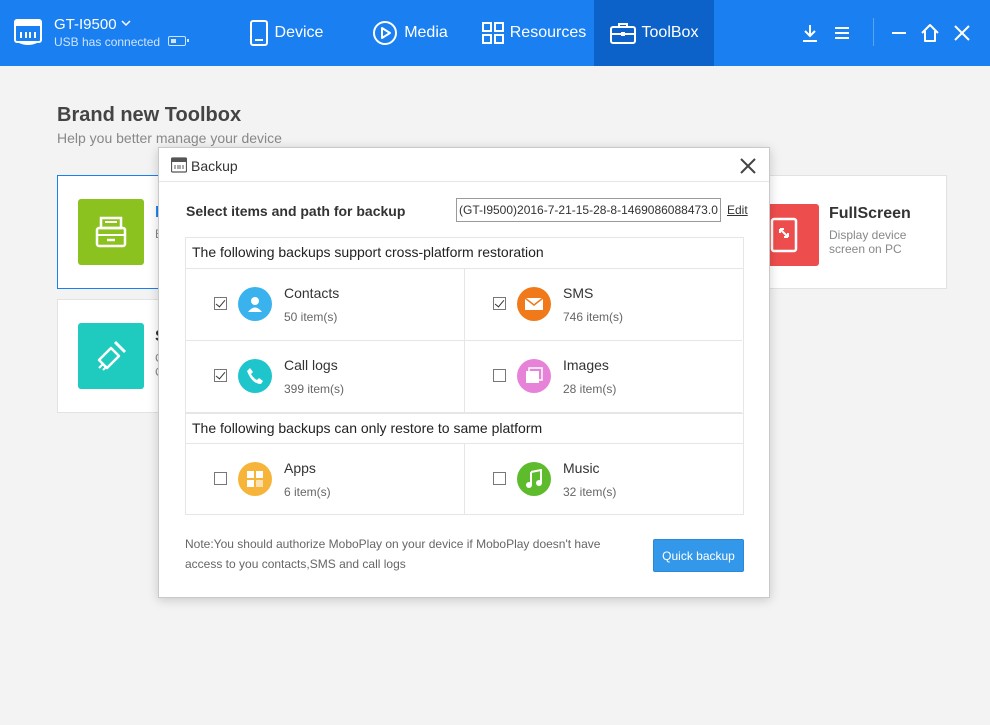 This screenshot has width=990, height=725. What do you see at coordinates (299, 32) in the screenshot?
I see `tab-device-label: Device` at bounding box center [299, 32].